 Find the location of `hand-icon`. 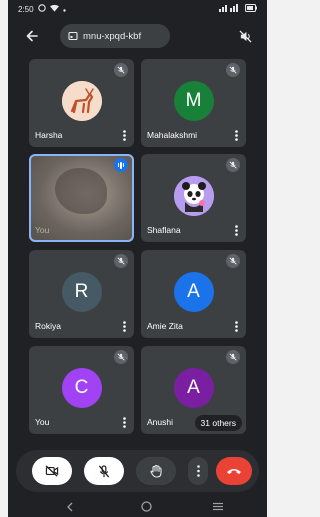

hand-icon is located at coordinates (155, 471).